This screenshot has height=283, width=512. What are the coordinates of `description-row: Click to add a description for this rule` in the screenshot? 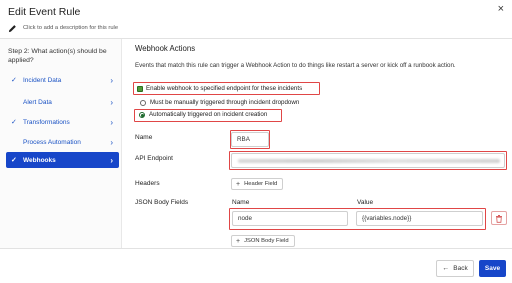 It's located at (63, 28).